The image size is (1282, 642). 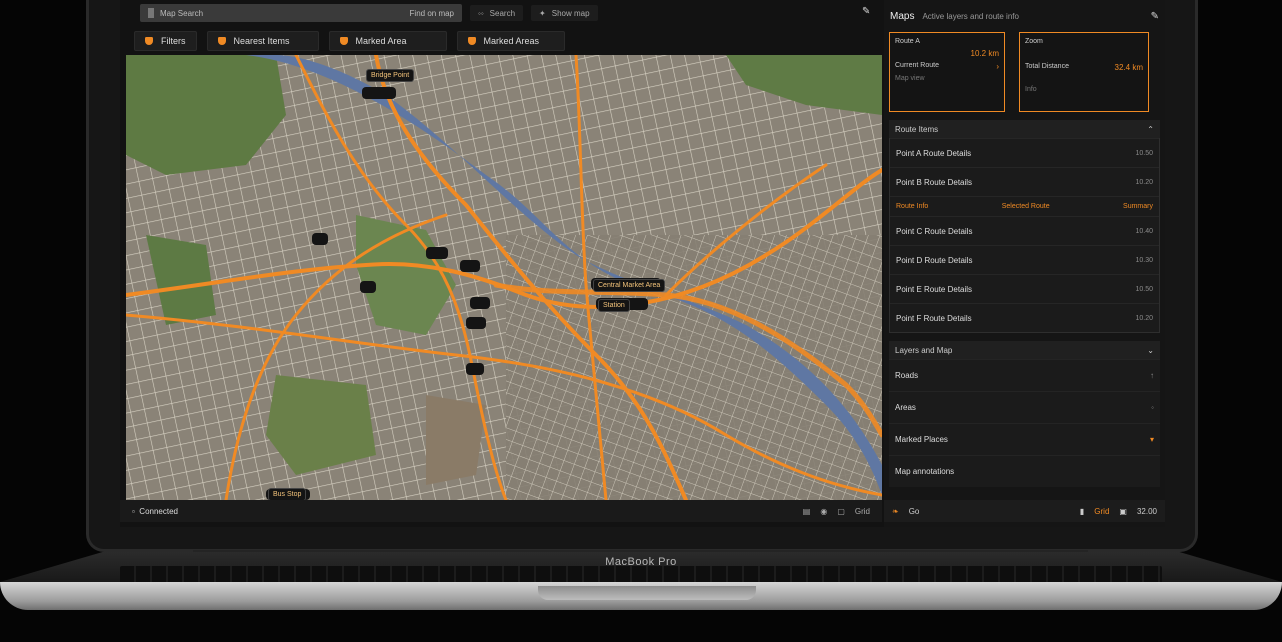 I want to click on highlight-c: Summary, so click(x=1138, y=206).